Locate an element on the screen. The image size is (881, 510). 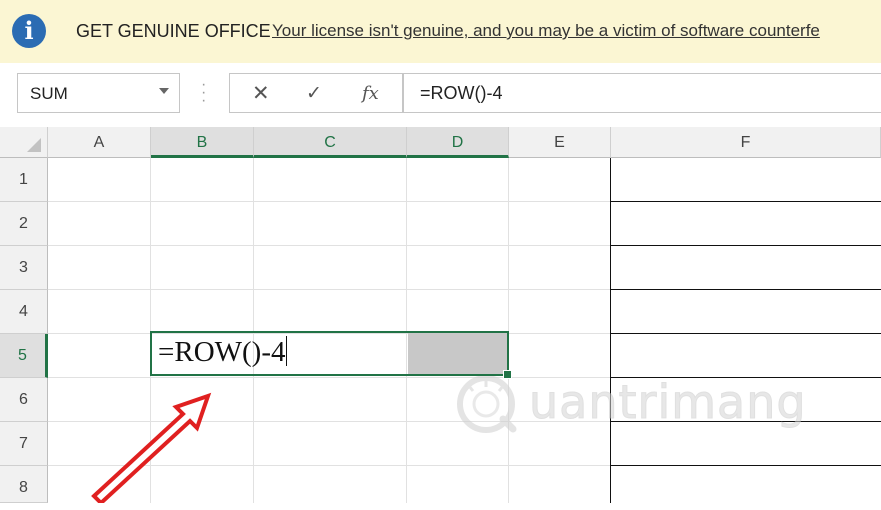
enter-icon: ✓ is located at coordinates (314, 93).